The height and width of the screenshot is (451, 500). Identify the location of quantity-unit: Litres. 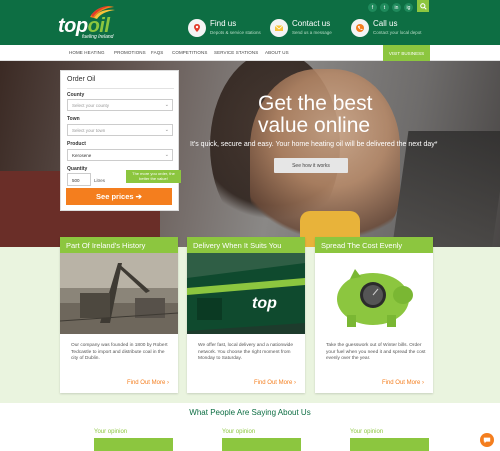
(100, 180).